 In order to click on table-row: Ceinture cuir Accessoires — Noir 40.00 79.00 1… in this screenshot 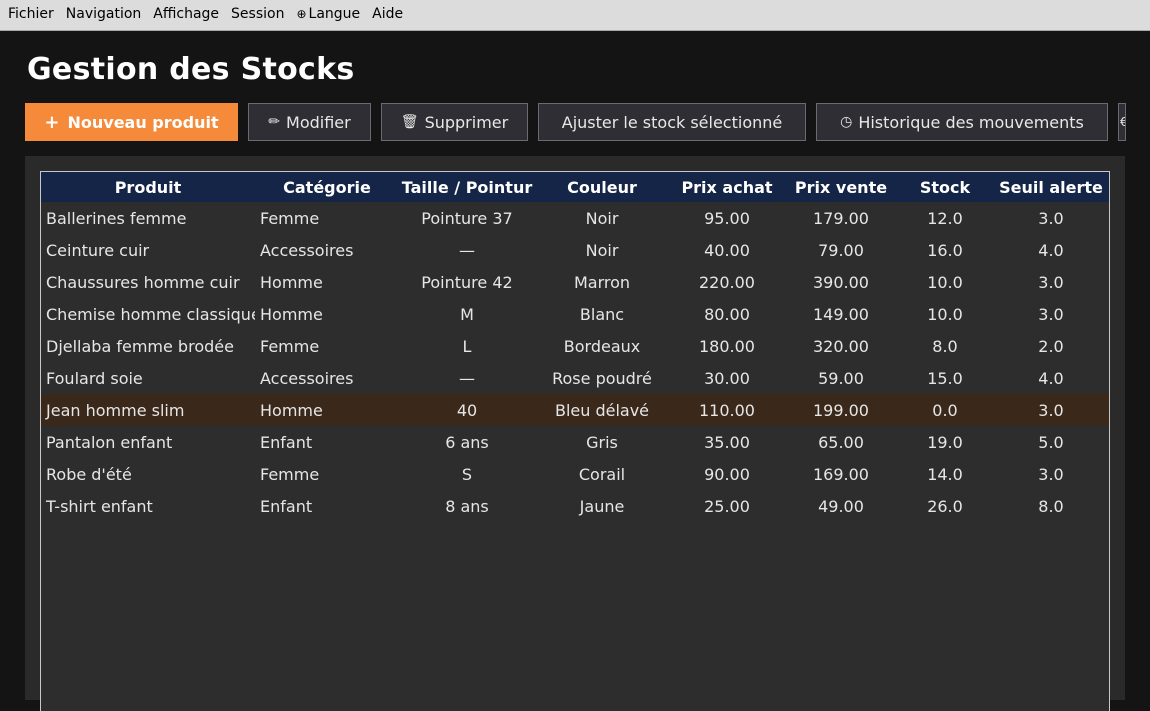, I will do `click(575, 250)`.